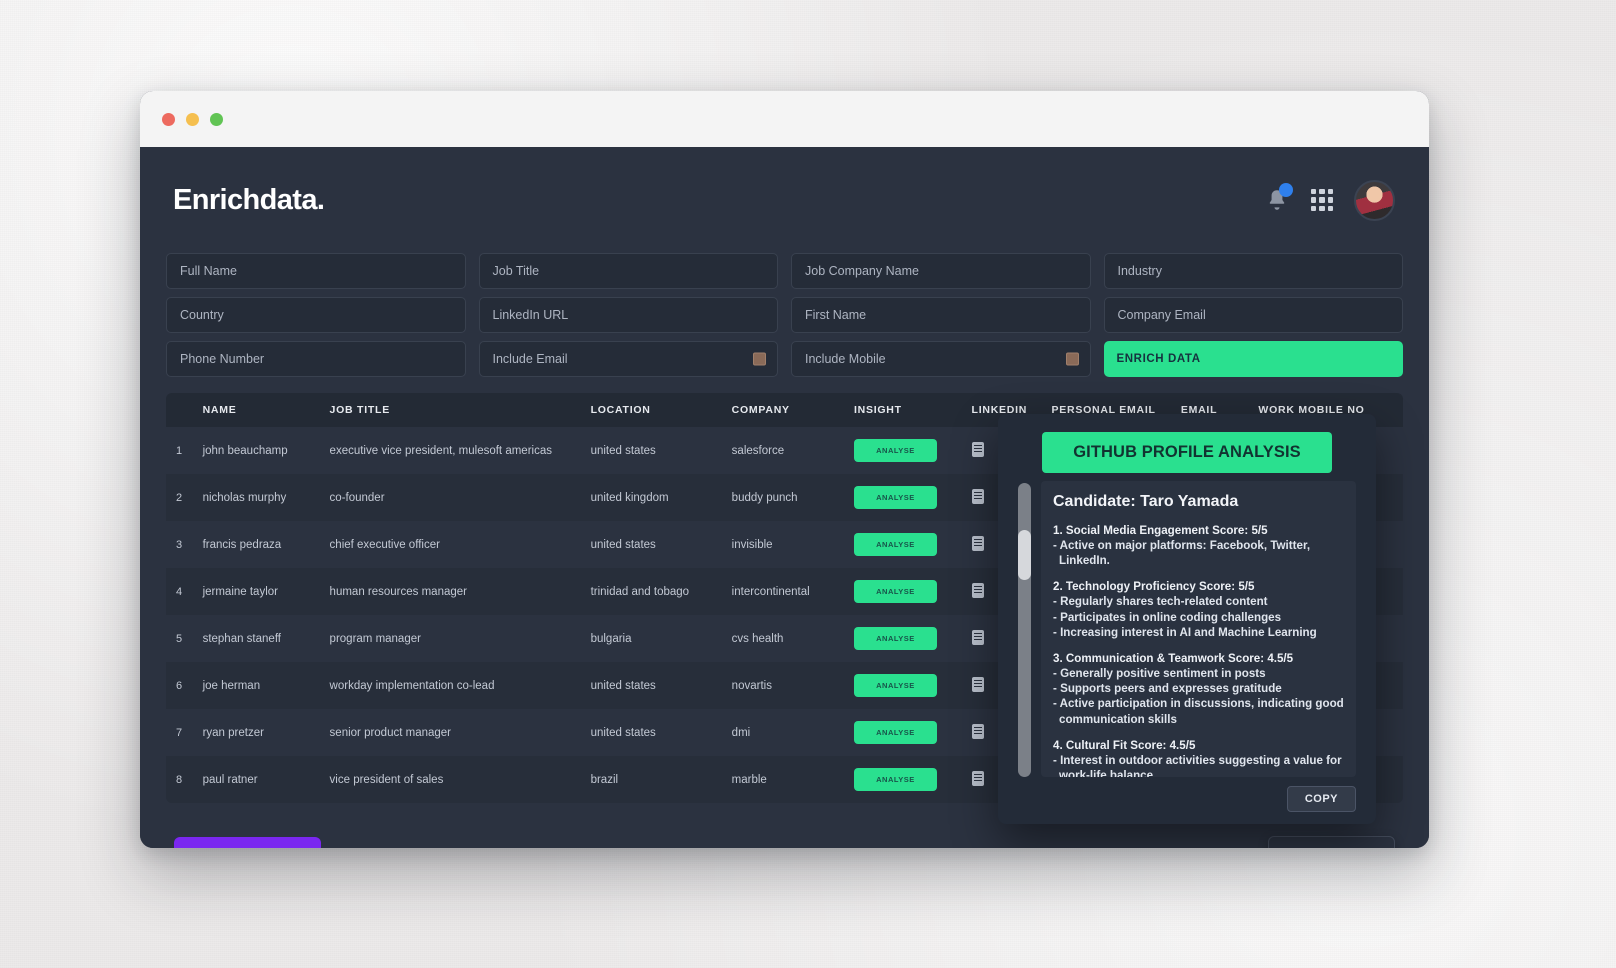 Image resolution: width=1616 pixels, height=968 pixels. What do you see at coordinates (1187, 452) in the screenshot?
I see `modal-title: GITHUB PROFILE ANALYSIS` at bounding box center [1187, 452].